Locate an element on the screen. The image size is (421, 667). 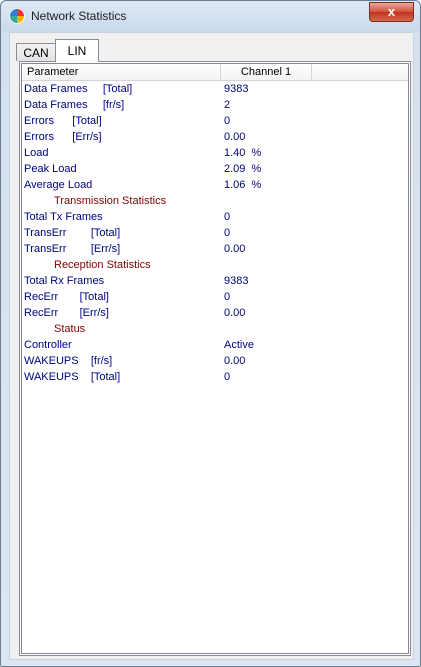
table-row: RecErr [Total] 0 is located at coordinates (215, 297).